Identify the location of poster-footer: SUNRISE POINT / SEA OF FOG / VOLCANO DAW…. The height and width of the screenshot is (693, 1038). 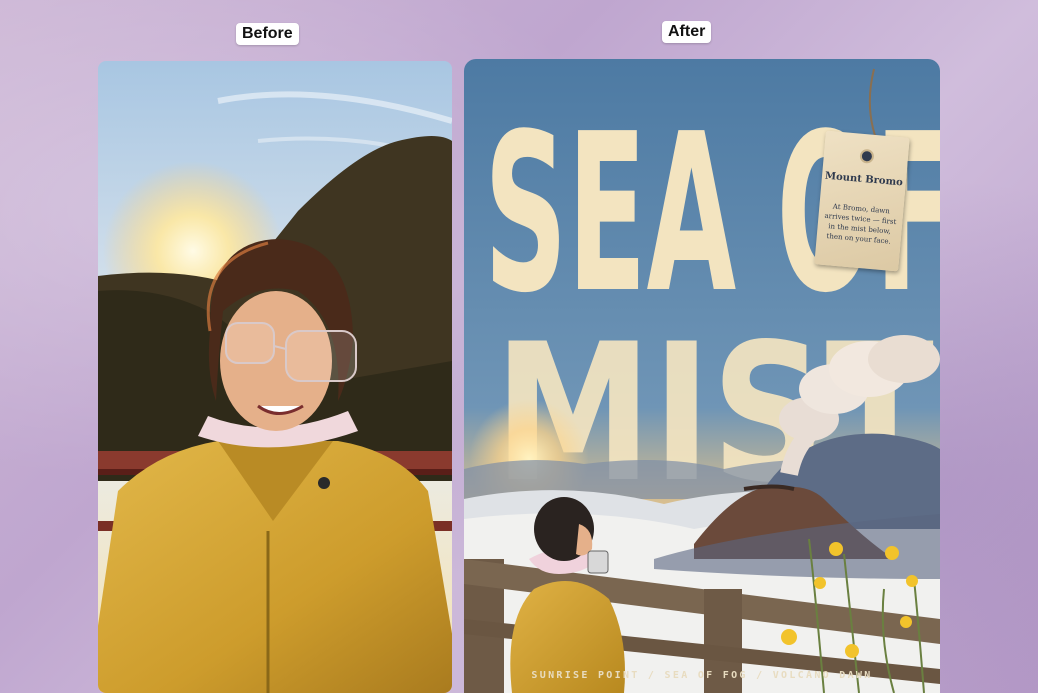
(702, 675).